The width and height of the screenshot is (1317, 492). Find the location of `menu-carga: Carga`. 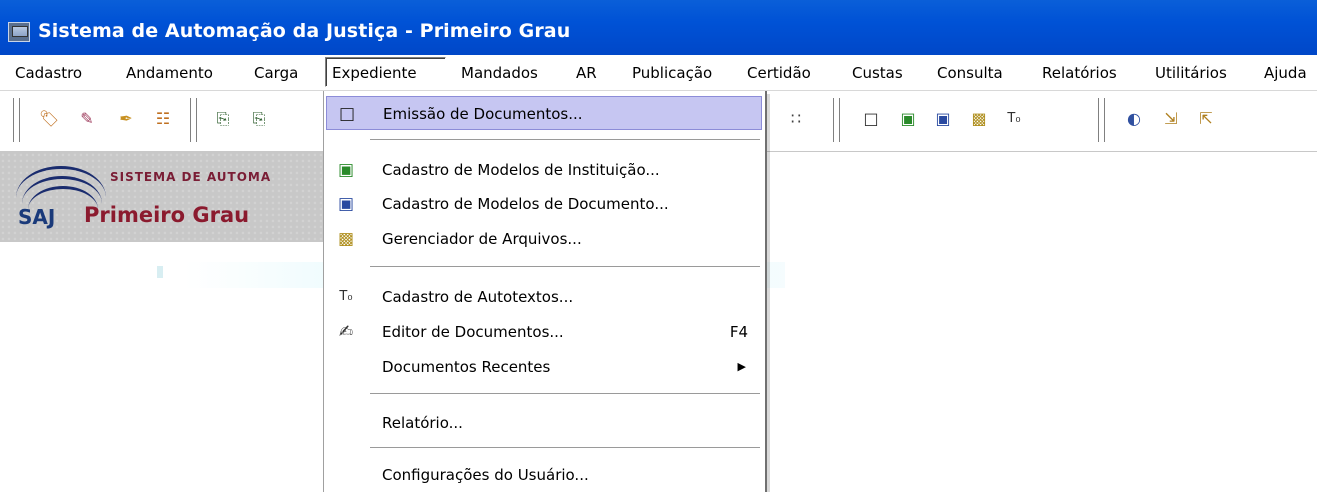

menu-carga: Carga is located at coordinates (276, 73).